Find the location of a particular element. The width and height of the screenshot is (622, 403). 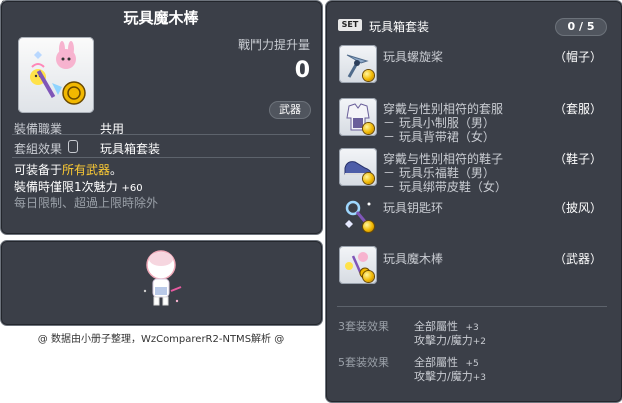

job-label: 裝備職業 is located at coordinates (38, 129).